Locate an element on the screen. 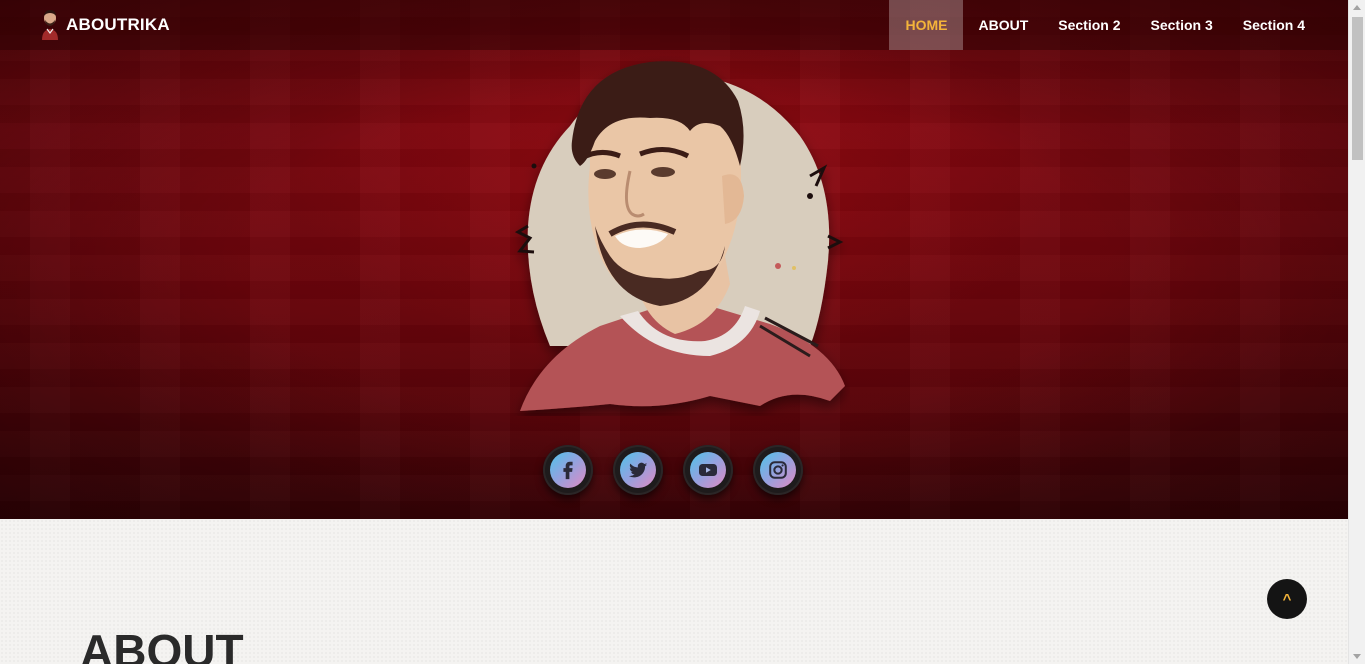 The image size is (1365, 664). back-to-top-button: ^ is located at coordinates (1287, 599).